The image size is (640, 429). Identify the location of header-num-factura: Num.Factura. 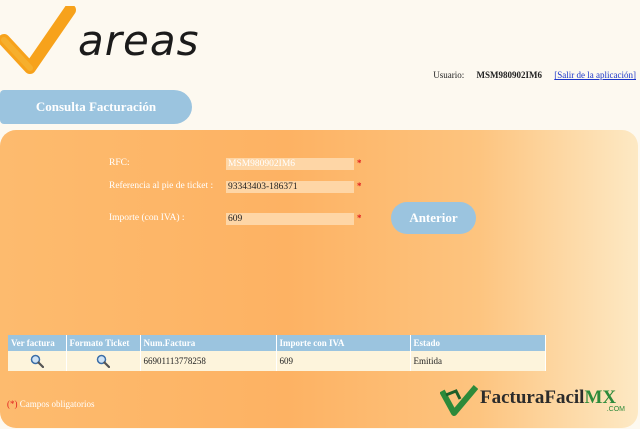
(208, 343).